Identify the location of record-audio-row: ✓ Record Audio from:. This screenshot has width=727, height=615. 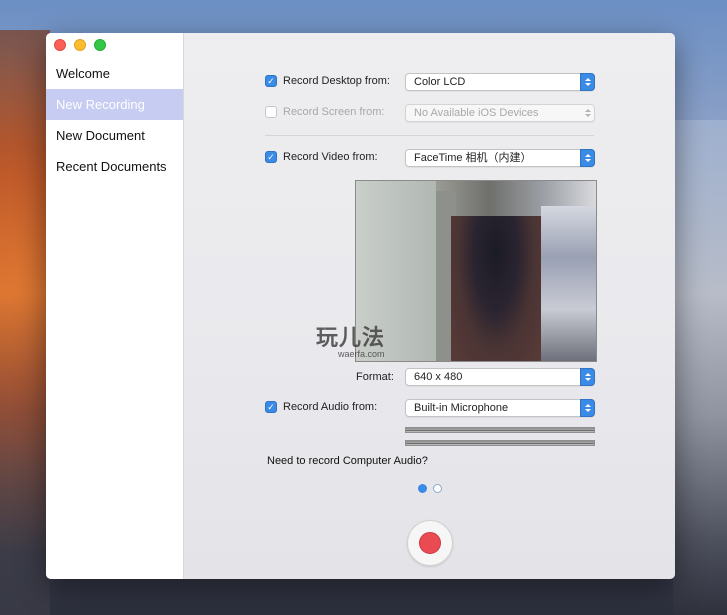
(321, 407).